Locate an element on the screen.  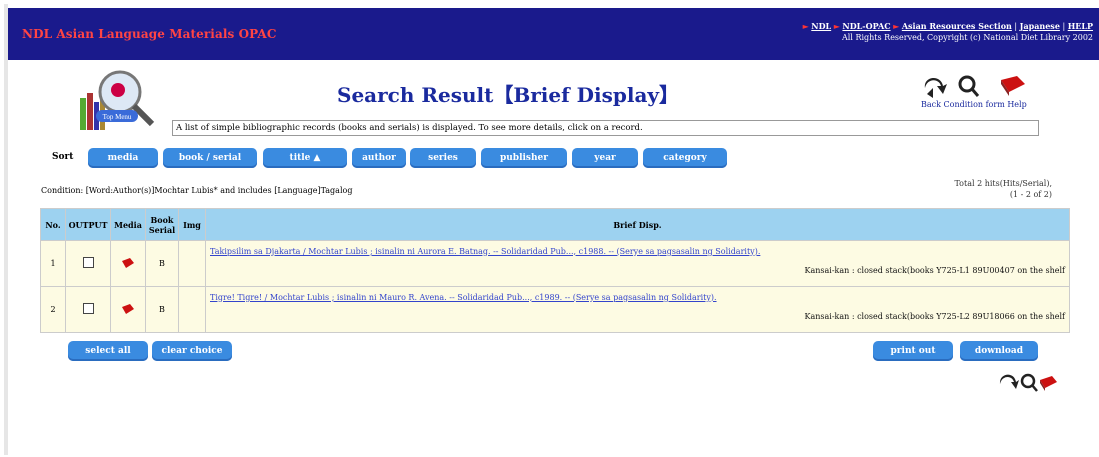
condition-label: Condition is located at coordinates (964, 104).